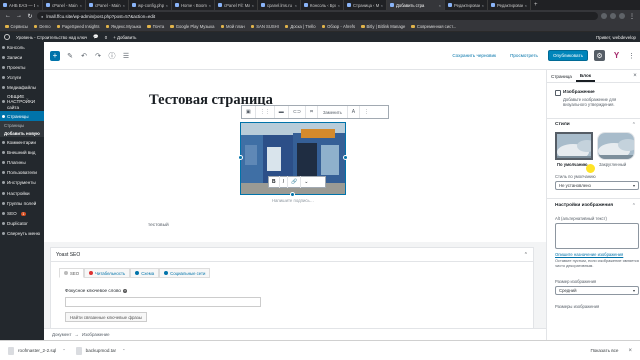 The height and width of the screenshot is (360, 640). What do you see at coordinates (61, 334) in the screenshot?
I see `breadcrumb-document: Документ` at bounding box center [61, 334].